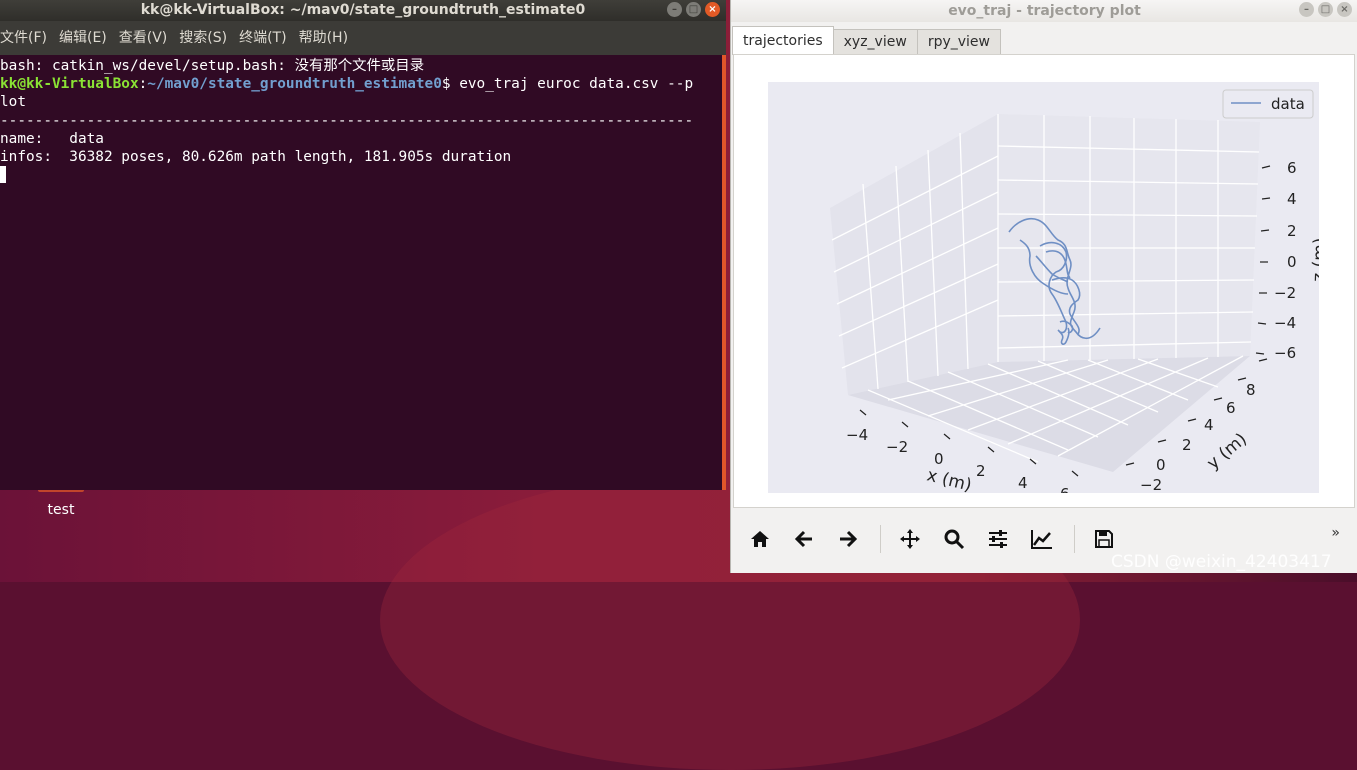  I want to click on watermark: CSDN @weixin_42403417, so click(1221, 562).